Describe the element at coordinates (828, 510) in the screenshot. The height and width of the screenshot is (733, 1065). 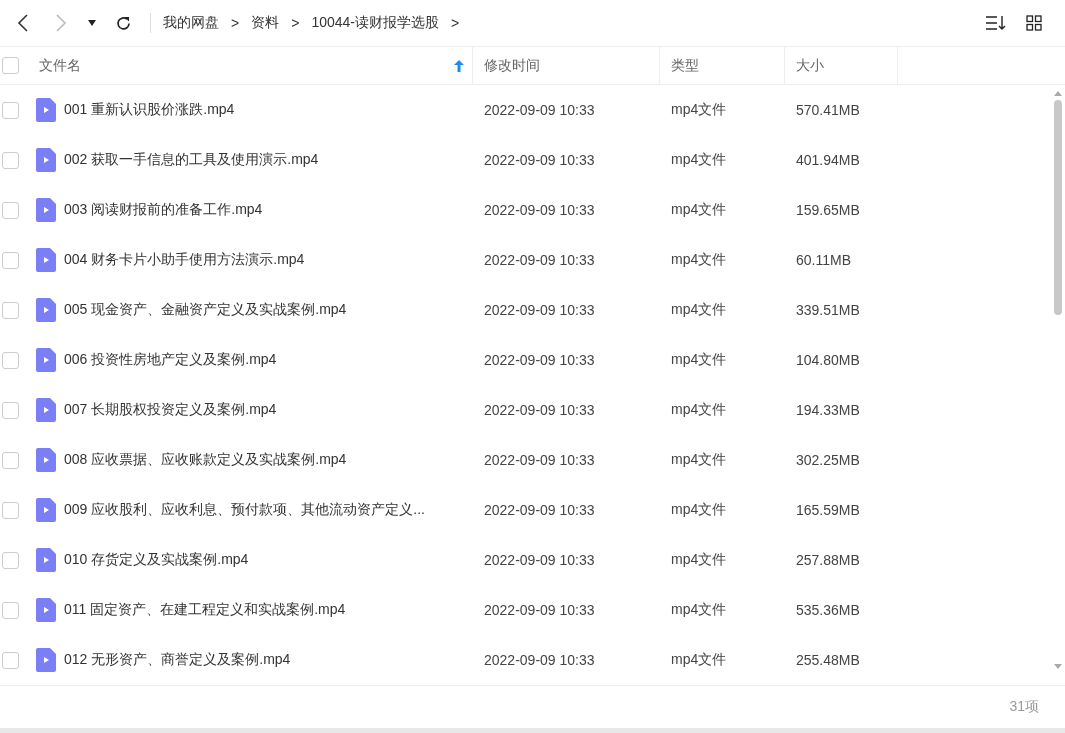
I see `file-size: 165.59MB` at that location.